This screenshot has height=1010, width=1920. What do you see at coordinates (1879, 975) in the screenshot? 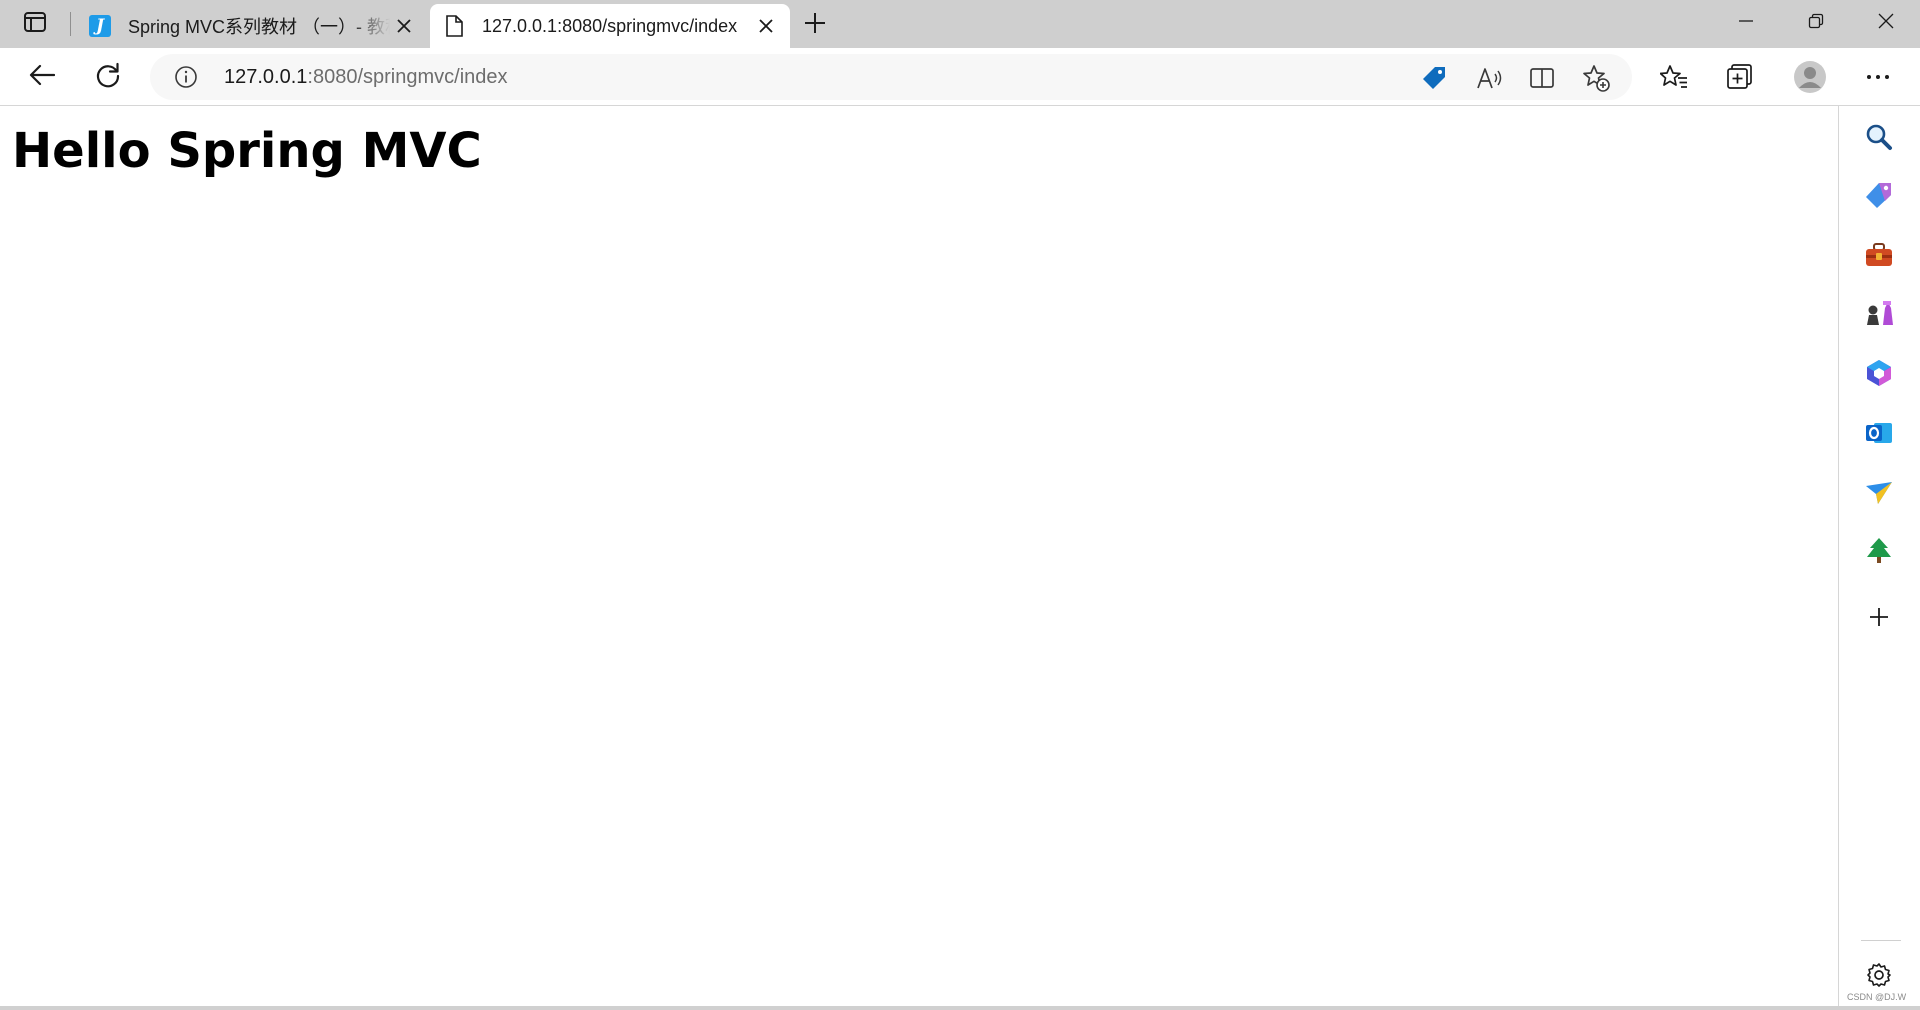
I see `settings-icon` at bounding box center [1879, 975].